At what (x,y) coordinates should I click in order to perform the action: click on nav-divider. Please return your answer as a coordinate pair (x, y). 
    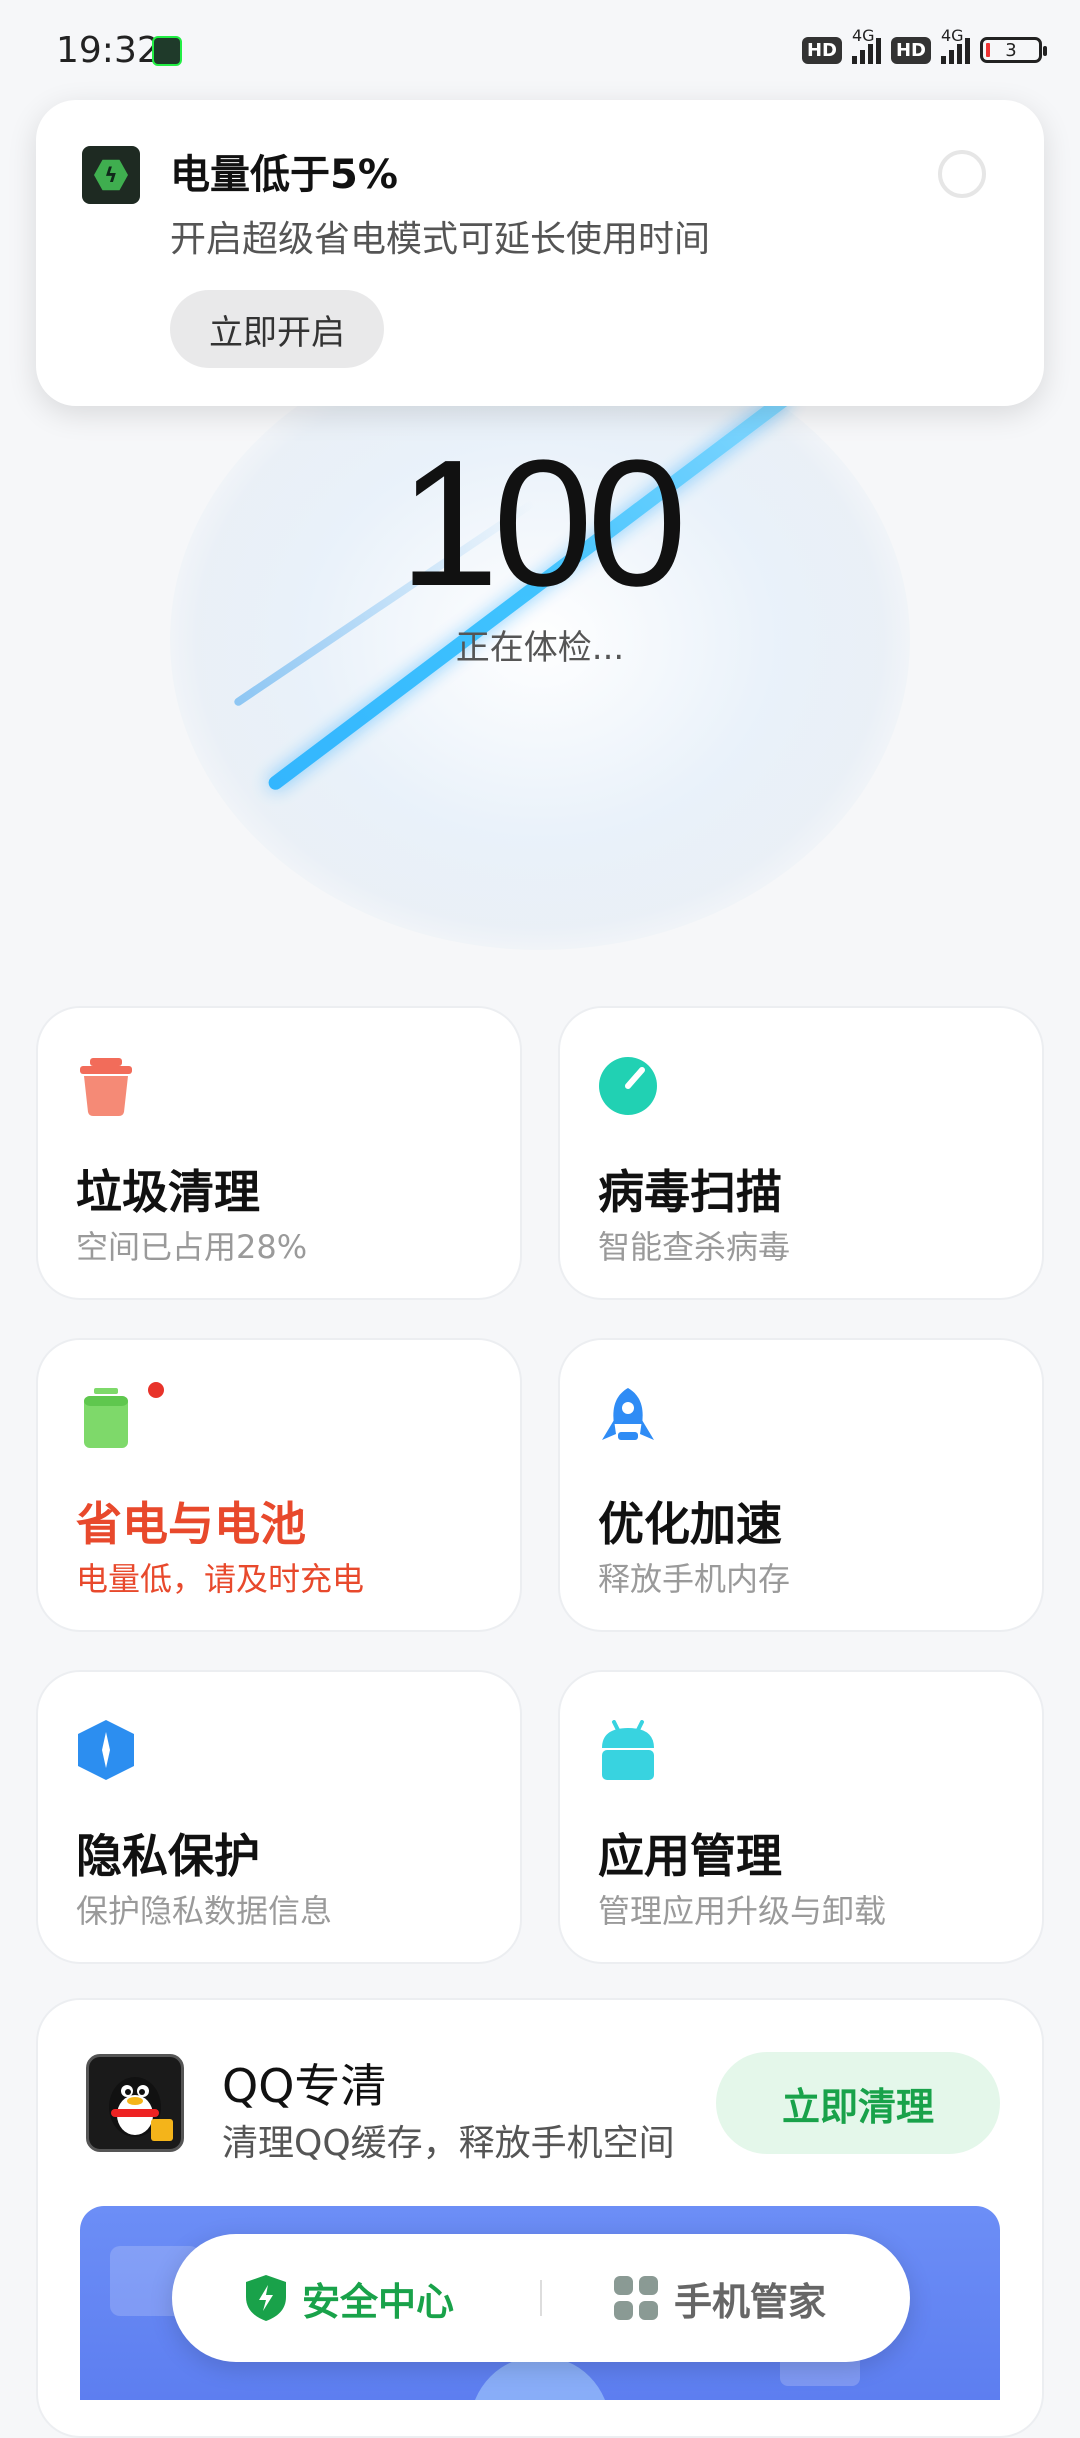
    Looking at the image, I should click on (541, 2298).